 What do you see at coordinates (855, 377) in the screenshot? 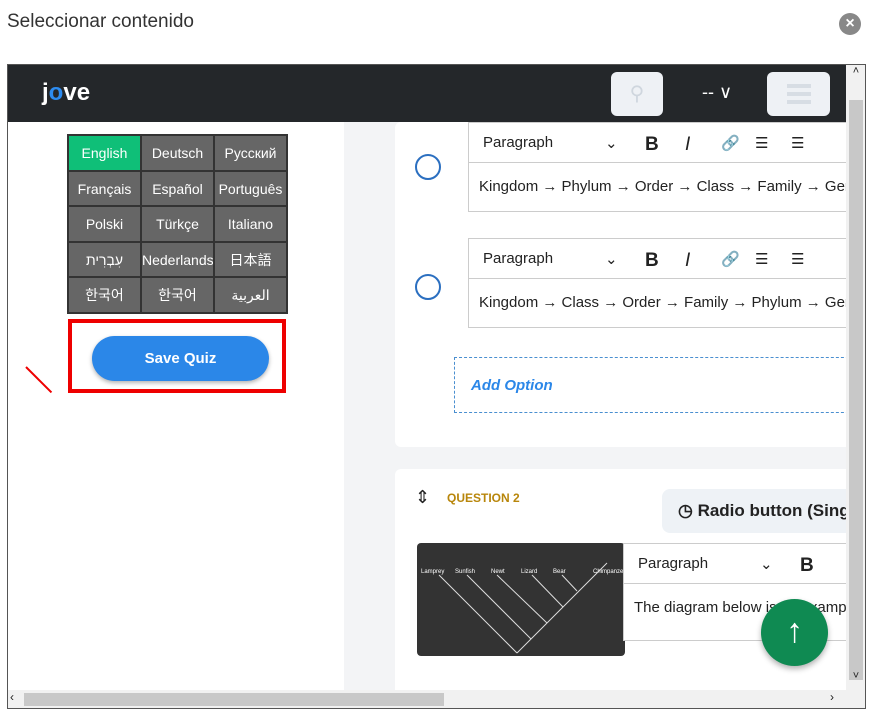
I see `vertical-scrollbar: ˄ ˅` at bounding box center [855, 377].